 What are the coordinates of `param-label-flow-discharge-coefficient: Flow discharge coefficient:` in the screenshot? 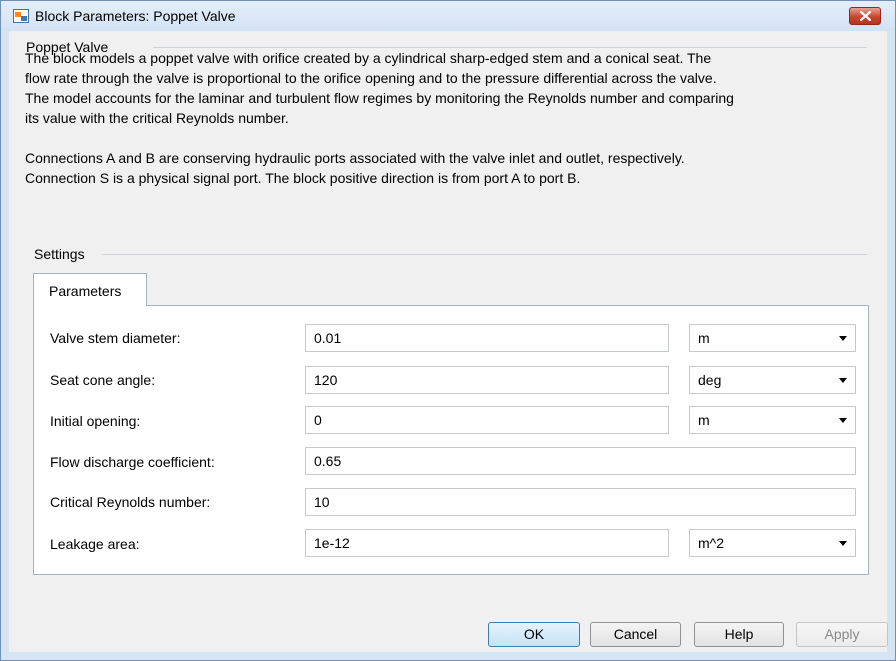 It's located at (132, 462).